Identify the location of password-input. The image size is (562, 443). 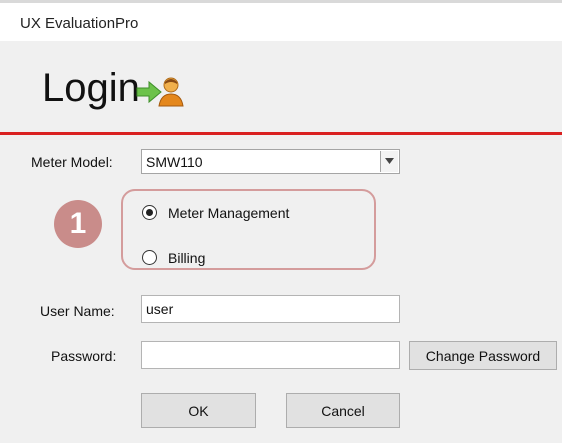
(270, 355).